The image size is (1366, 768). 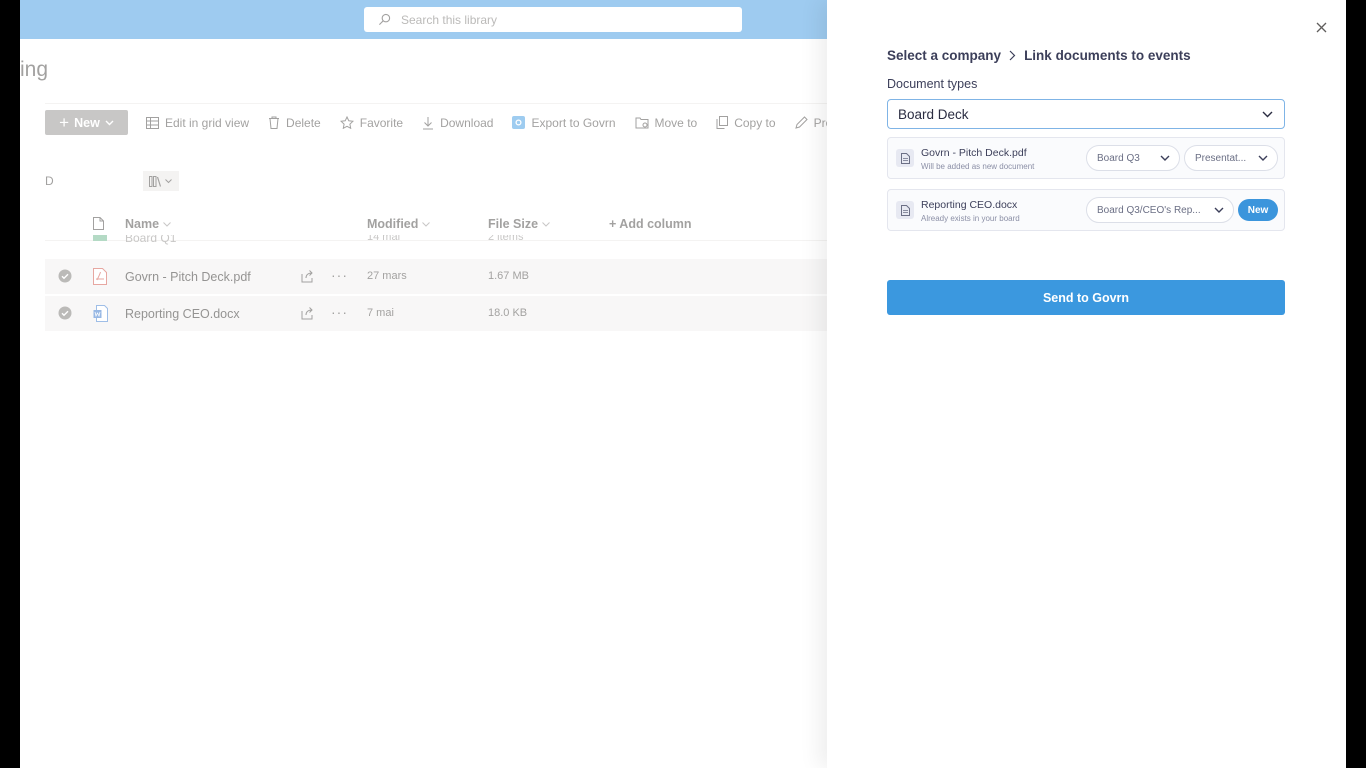 What do you see at coordinates (932, 84) in the screenshot?
I see `document-types-label: Document types` at bounding box center [932, 84].